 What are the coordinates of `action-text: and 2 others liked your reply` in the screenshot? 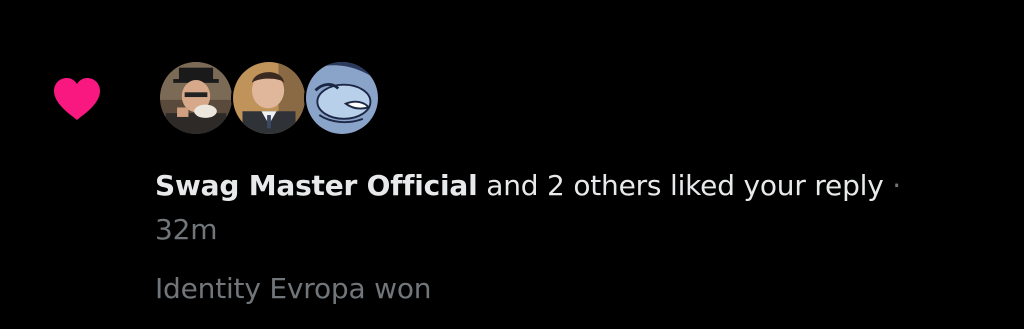 It's located at (680, 185).